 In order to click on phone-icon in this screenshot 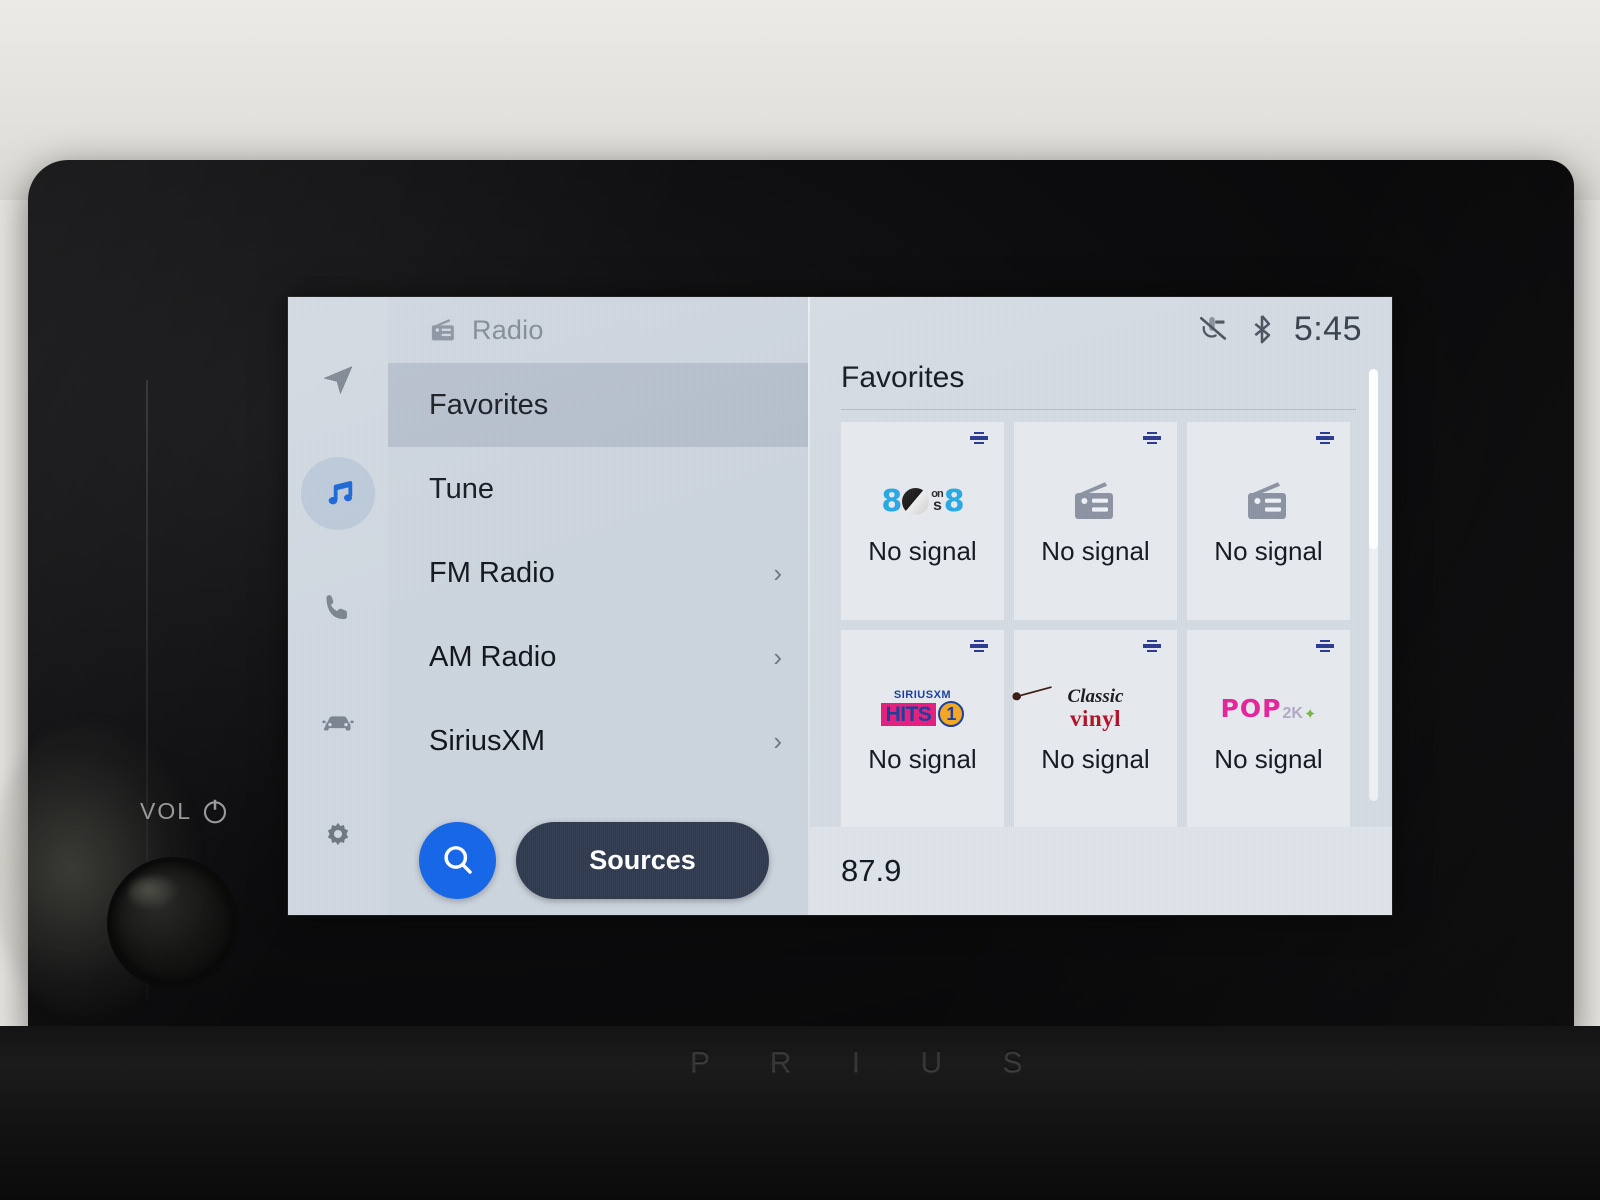, I will do `click(336, 607)`.